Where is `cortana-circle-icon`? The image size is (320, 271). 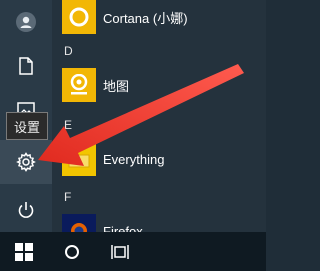
cortana-circle-icon is located at coordinates (72, 251).